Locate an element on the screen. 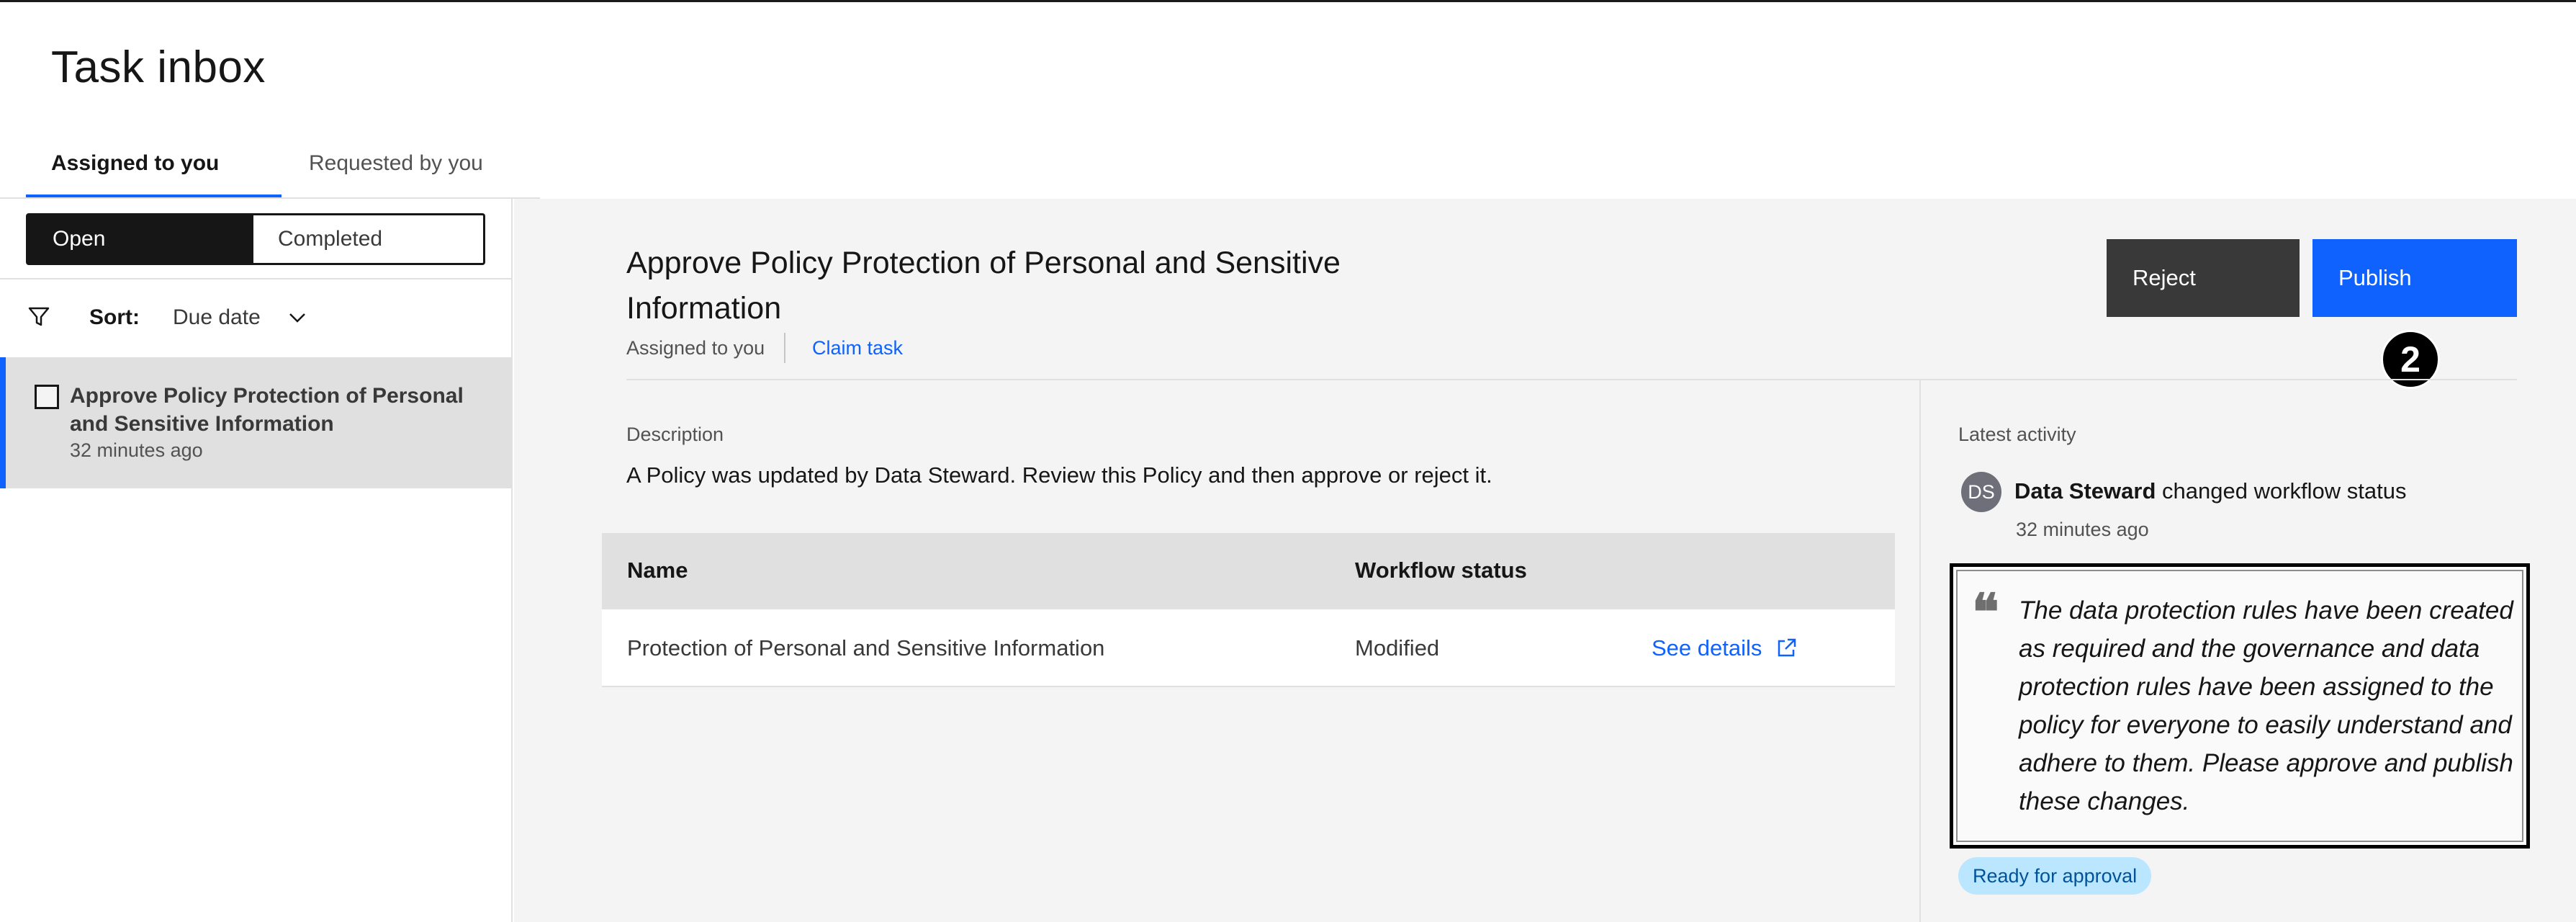  open-toggle: Open is located at coordinates (140, 239).